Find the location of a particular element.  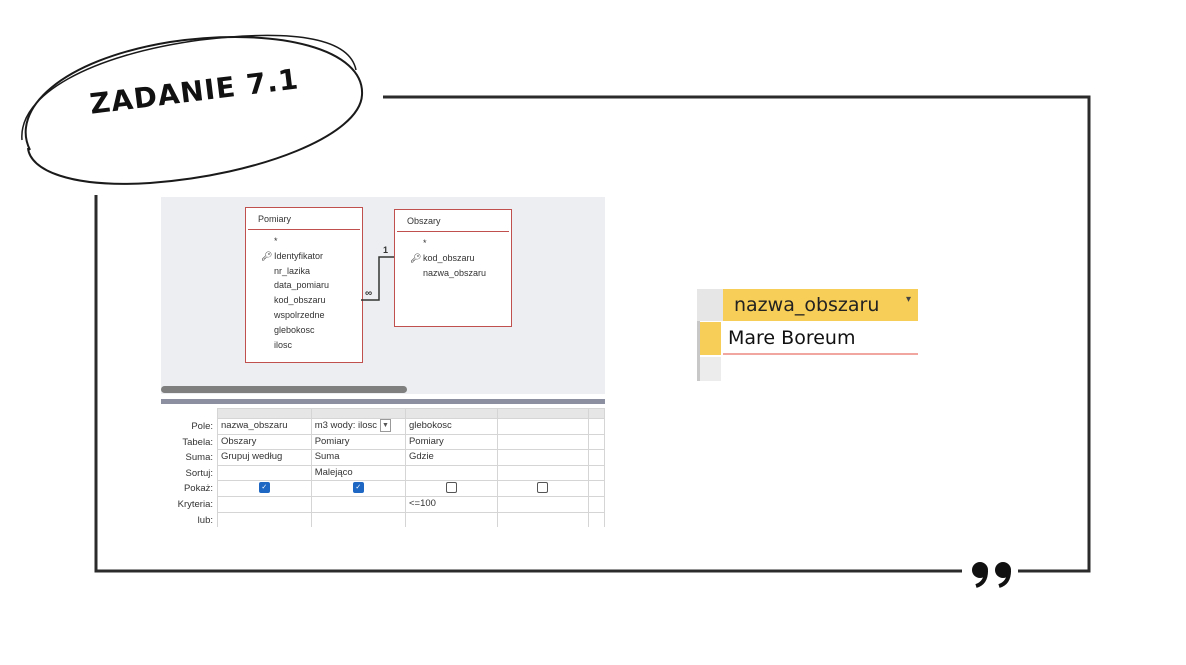

column-header: nazwa_obszaru ▾ is located at coordinates (820, 305).